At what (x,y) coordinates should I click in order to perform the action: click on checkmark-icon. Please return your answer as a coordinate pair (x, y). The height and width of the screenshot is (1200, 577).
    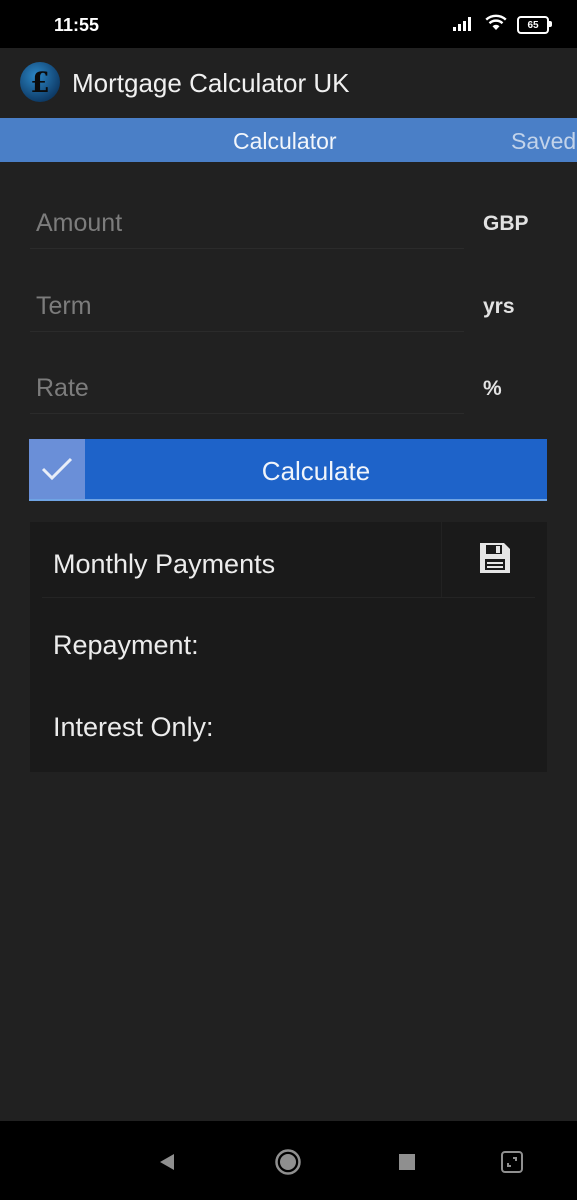
    Looking at the image, I should click on (57, 469).